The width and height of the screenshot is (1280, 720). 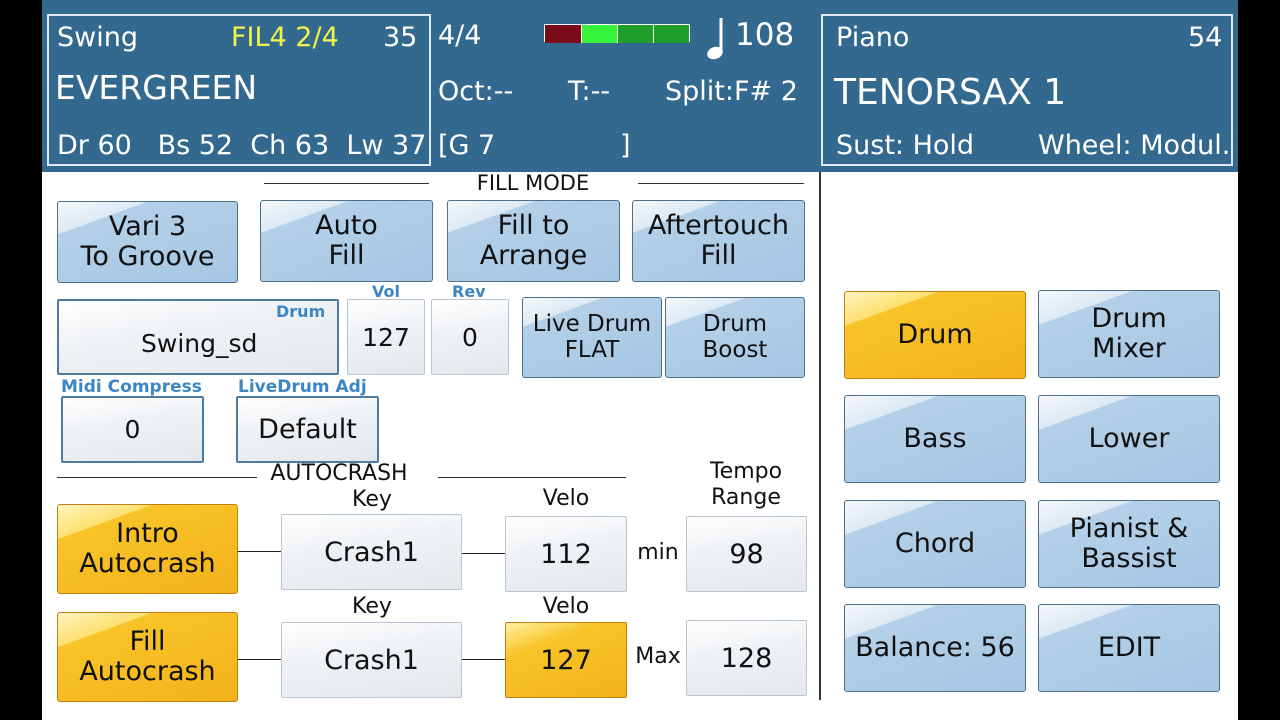 I want to click on drum-kit-label: Drum, so click(x=301, y=311).